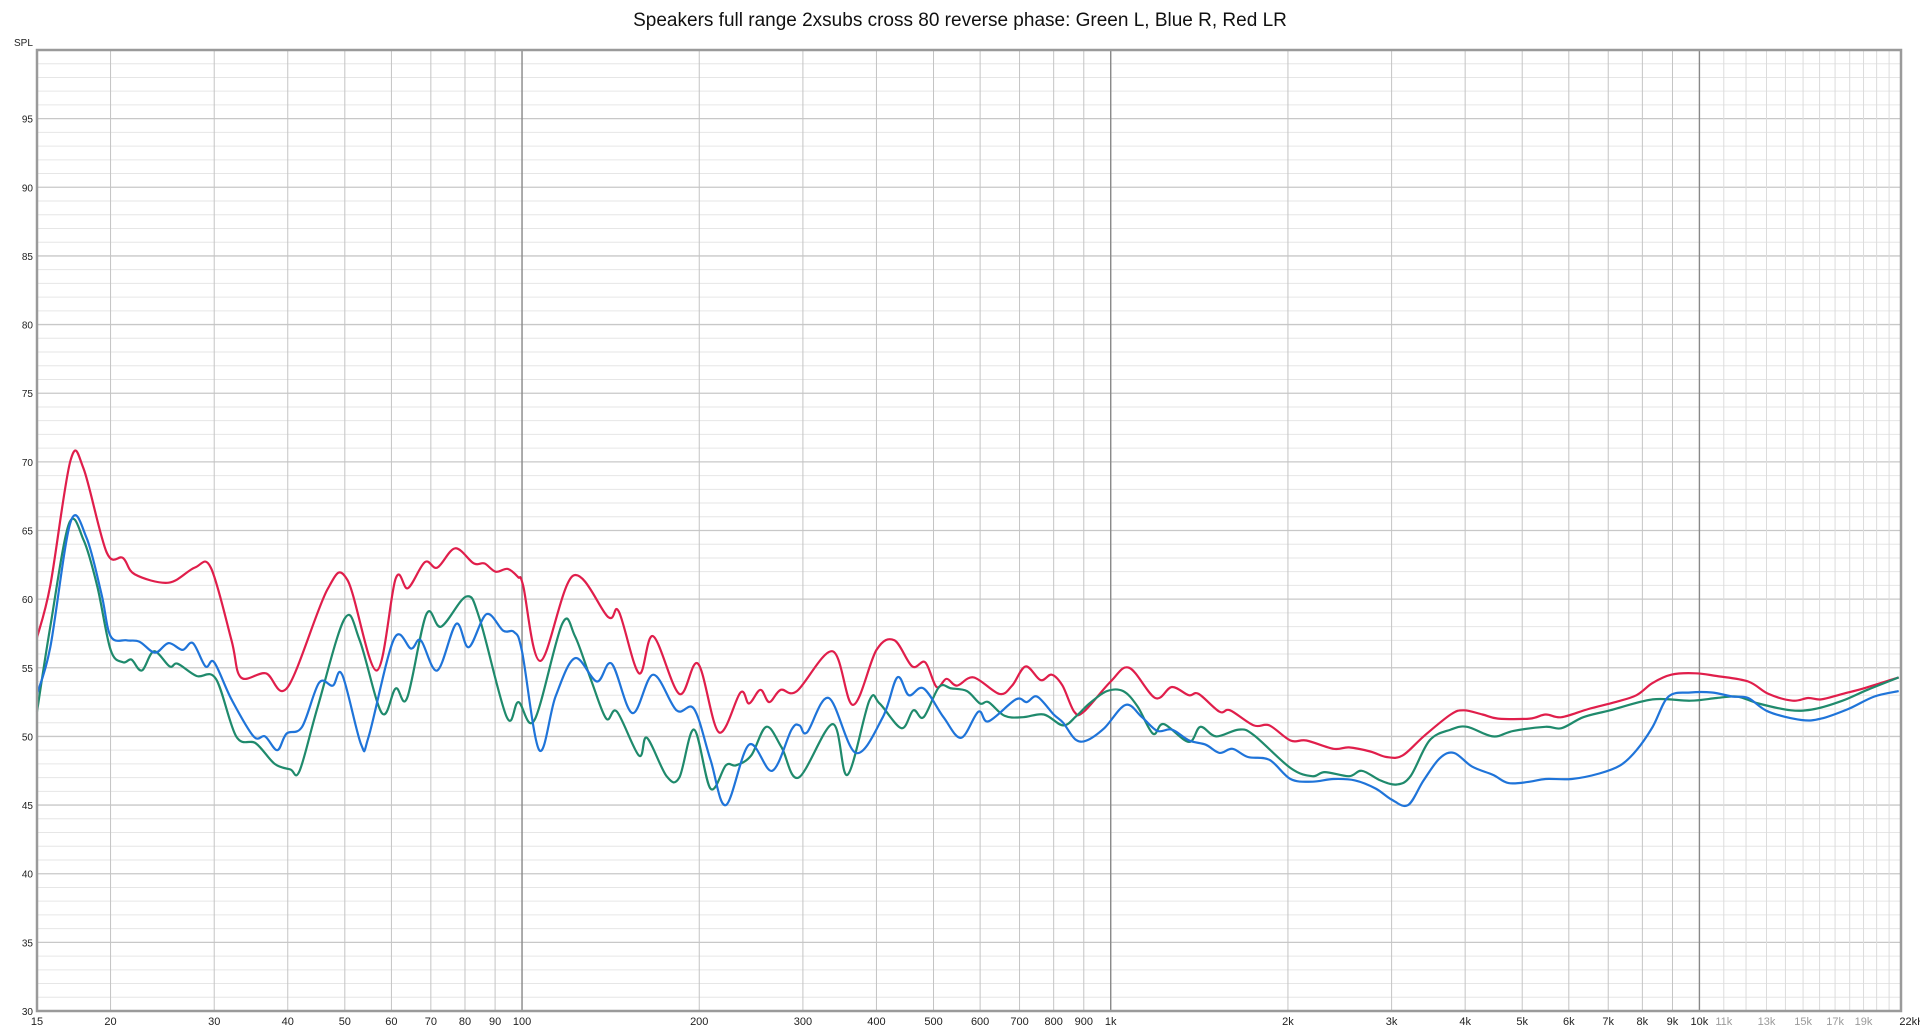 The width and height of the screenshot is (1920, 1031). Describe the element at coordinates (1569, 1022) in the screenshot. I see `x-tick-label: 6k` at that location.